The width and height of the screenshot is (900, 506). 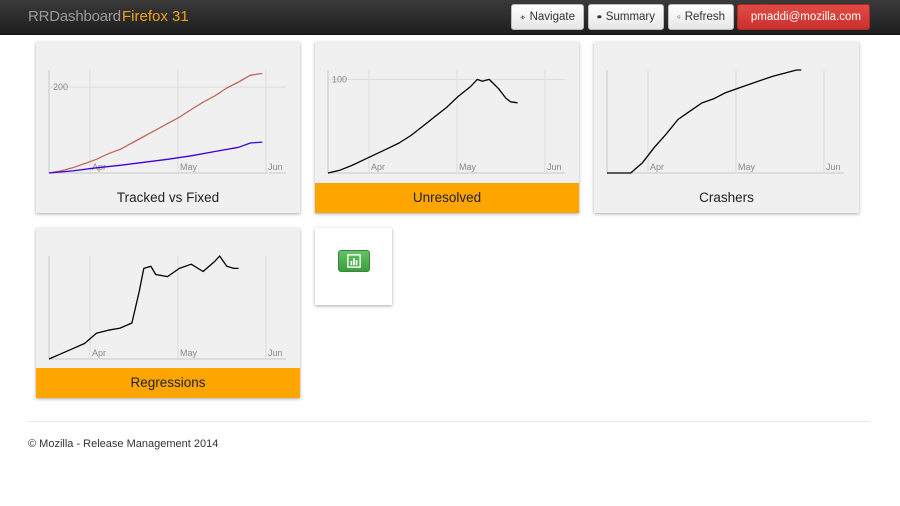 I want to click on user-button: pmaddi@mozilla.com, so click(x=803, y=17).